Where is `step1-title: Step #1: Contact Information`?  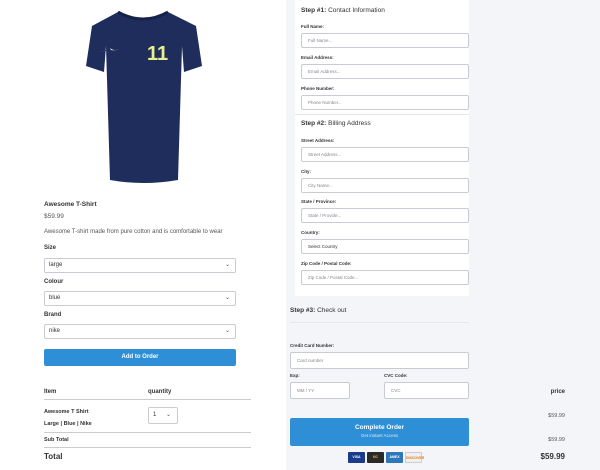 step1-title: Step #1: Contact Information is located at coordinates (343, 10).